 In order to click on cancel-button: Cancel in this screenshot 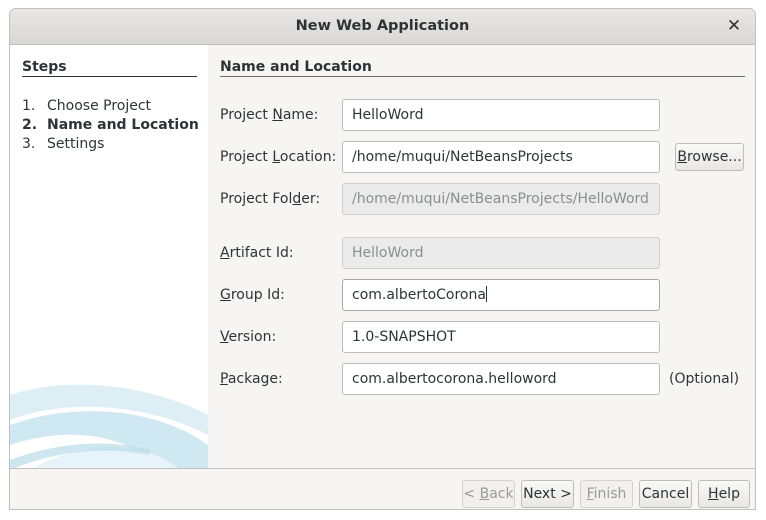, I will do `click(665, 494)`.